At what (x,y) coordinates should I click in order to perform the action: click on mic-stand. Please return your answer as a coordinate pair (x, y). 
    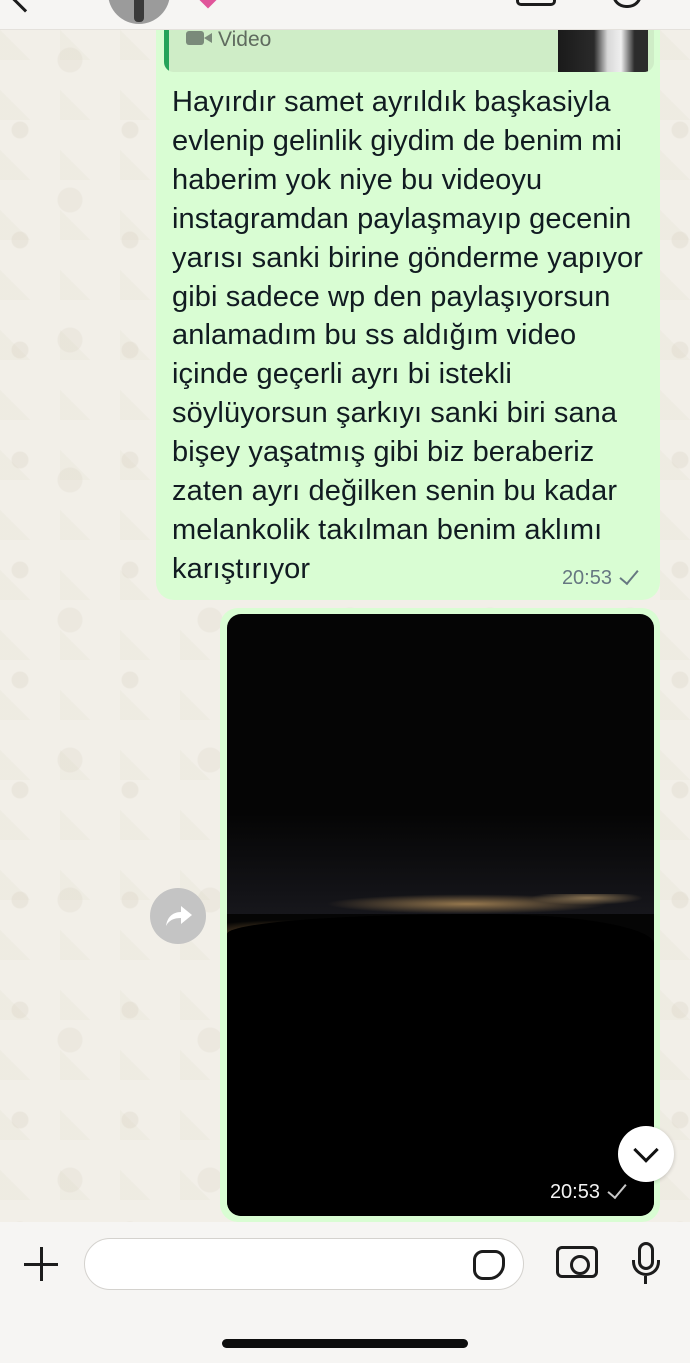
    Looking at the image, I should click on (646, 1268).